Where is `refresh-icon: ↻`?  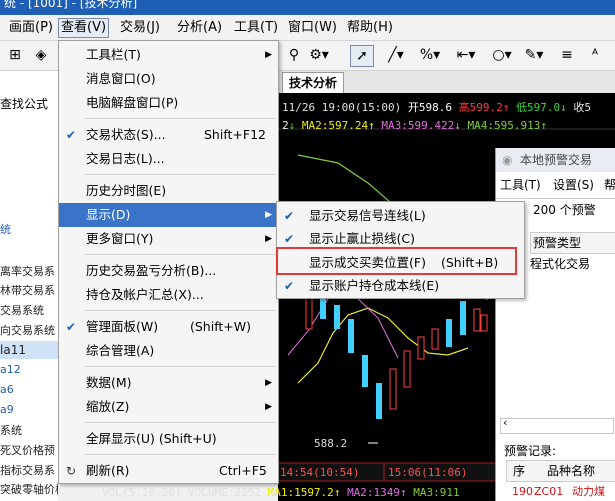 refresh-icon: ↻ is located at coordinates (71, 471).